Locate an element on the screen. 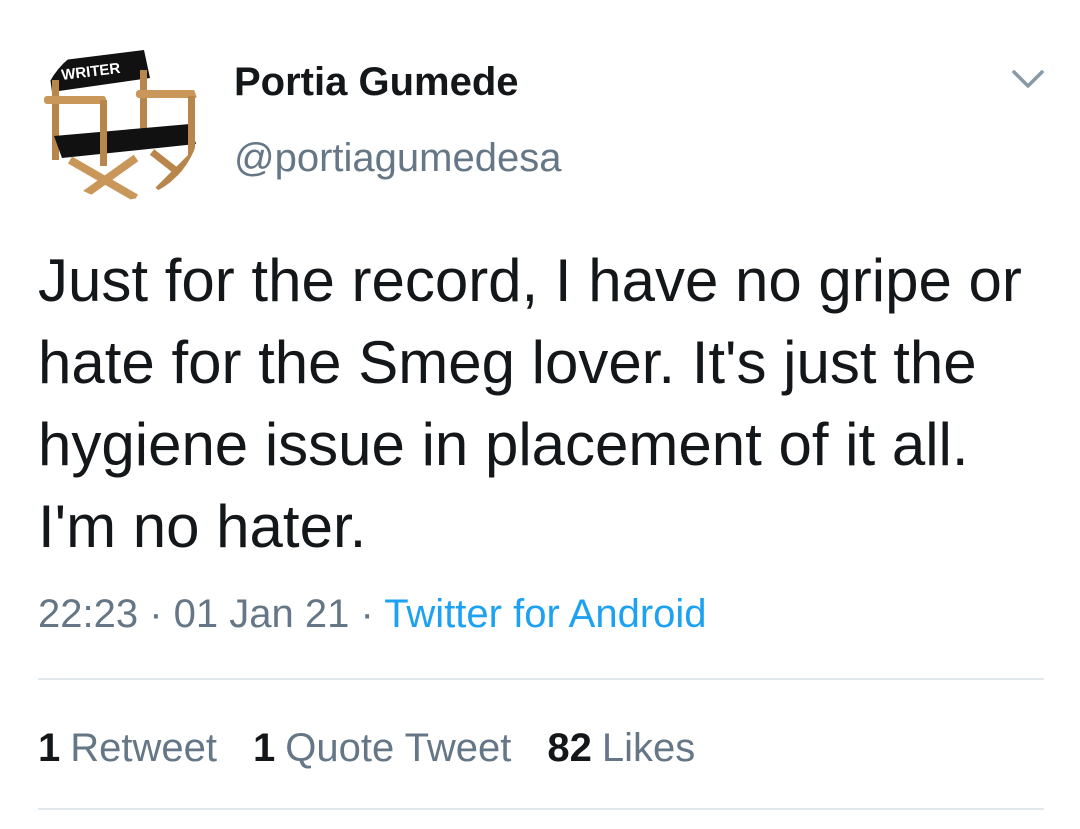 The width and height of the screenshot is (1080, 829). quote-tweets-label: Quote Tweet is located at coordinates (398, 748).